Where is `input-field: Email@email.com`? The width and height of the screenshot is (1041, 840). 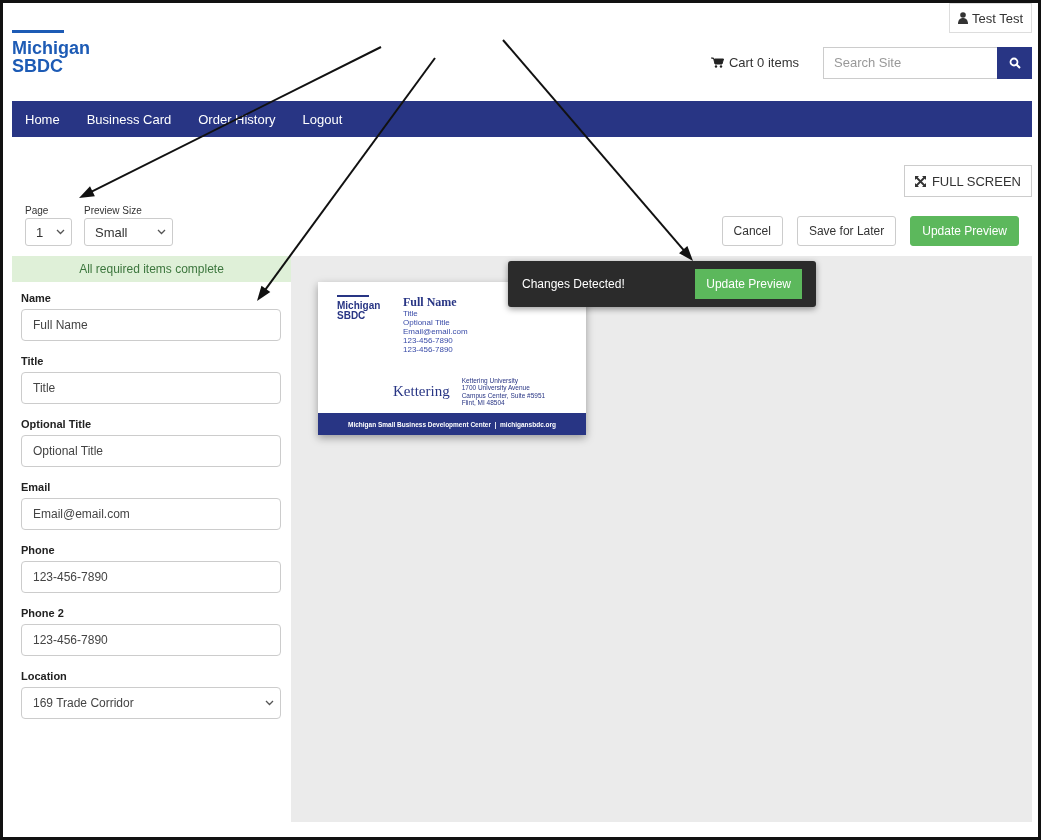 input-field: Email@email.com is located at coordinates (151, 514).